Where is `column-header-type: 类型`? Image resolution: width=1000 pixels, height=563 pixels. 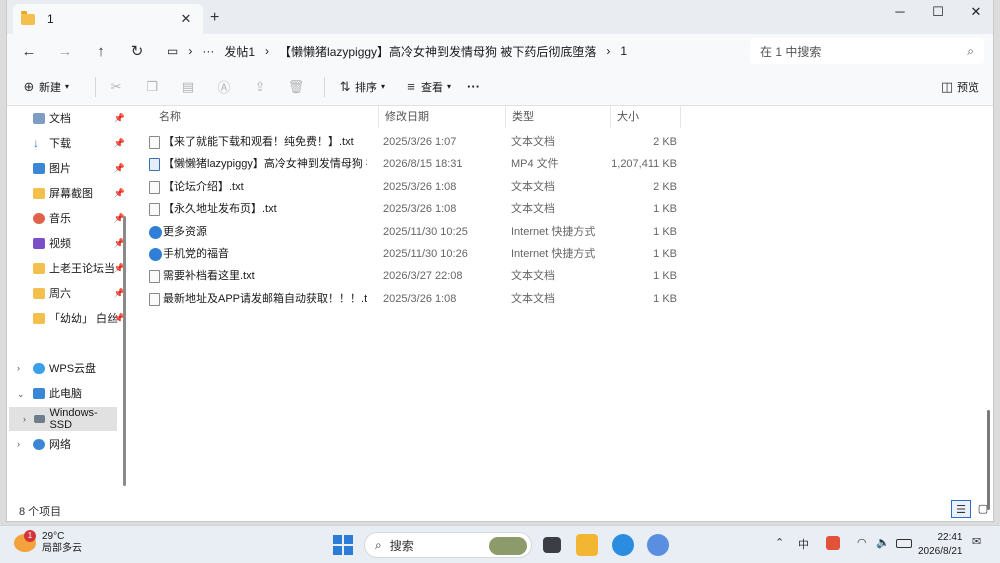
column-header-type: 类型 is located at coordinates (558, 117).